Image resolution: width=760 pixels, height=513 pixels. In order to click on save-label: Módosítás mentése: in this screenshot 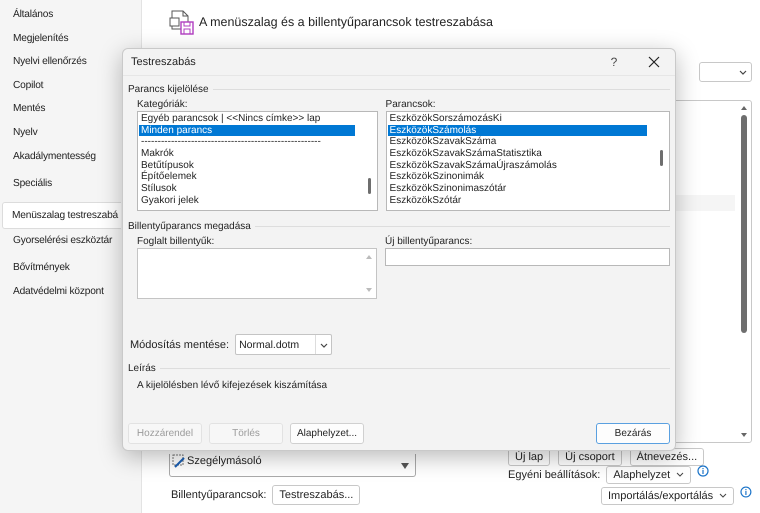, I will do `click(180, 344)`.